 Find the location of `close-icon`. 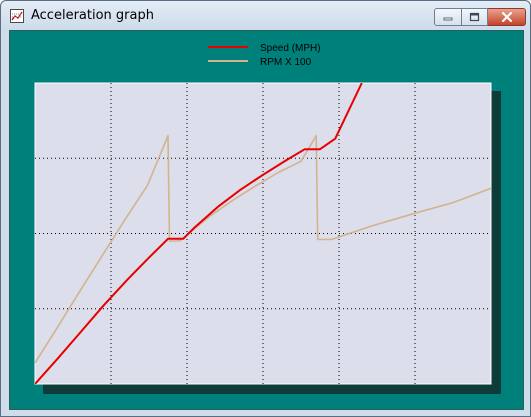

close-icon is located at coordinates (506, 17).